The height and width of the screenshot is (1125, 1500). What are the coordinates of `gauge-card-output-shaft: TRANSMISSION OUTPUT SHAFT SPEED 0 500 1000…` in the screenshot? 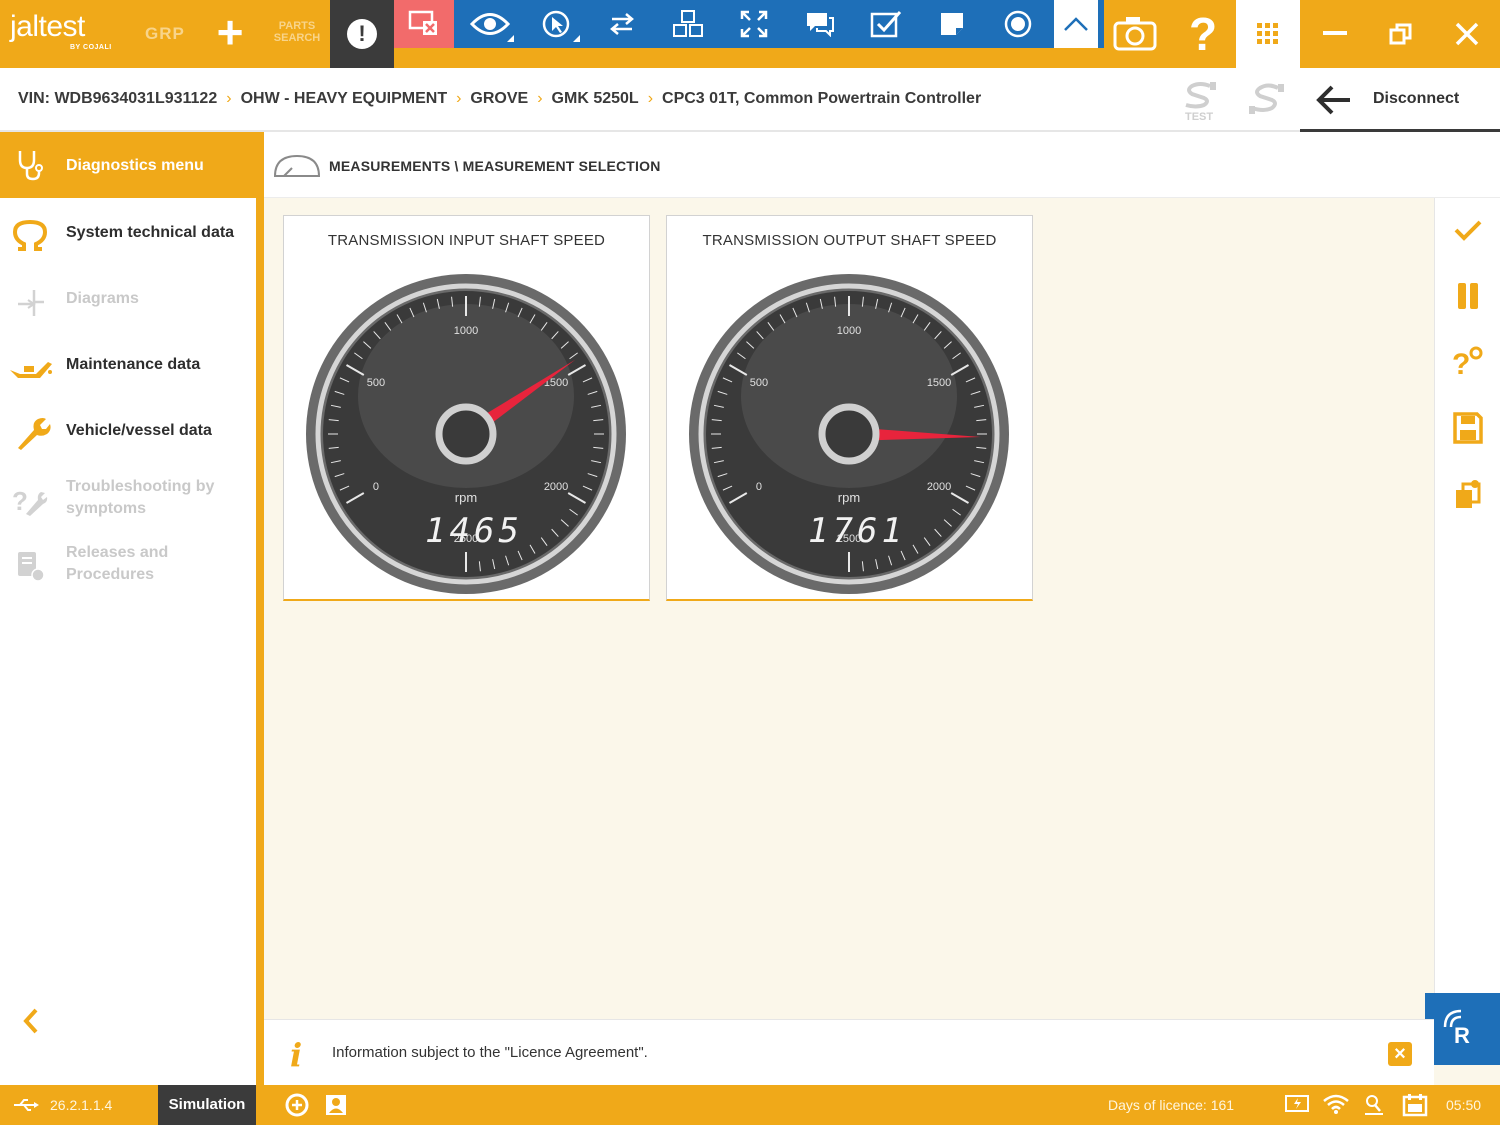 It's located at (849, 408).